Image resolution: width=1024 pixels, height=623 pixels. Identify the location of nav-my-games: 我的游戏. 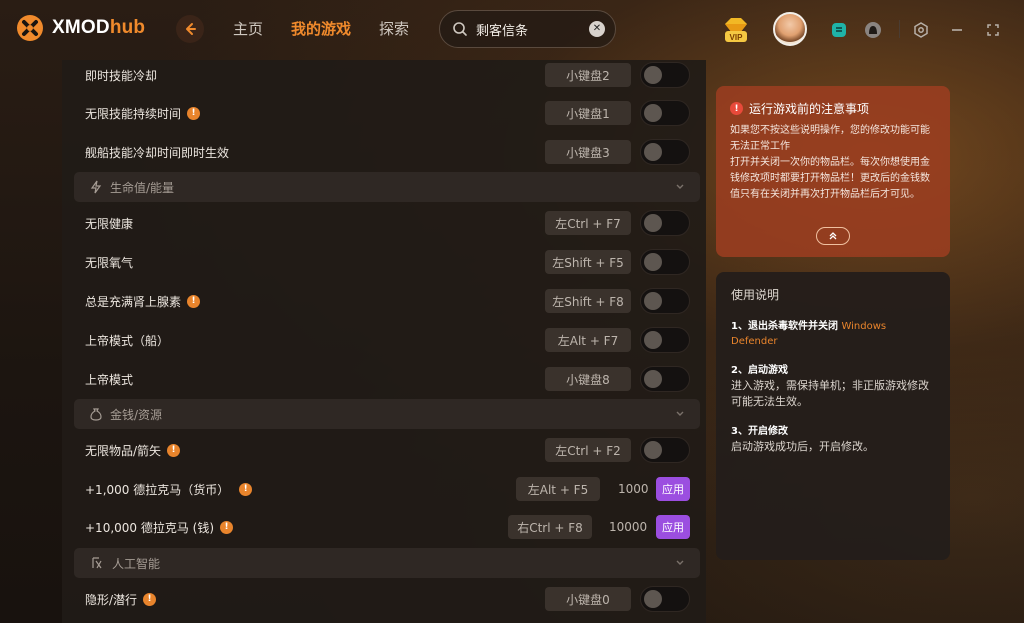
(321, 28).